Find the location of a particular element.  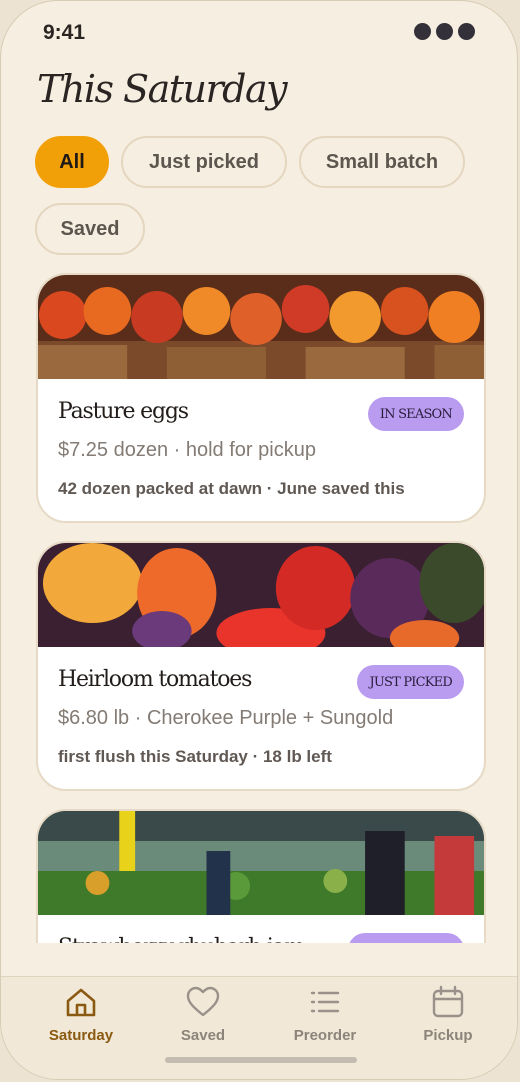

home-icon is located at coordinates (81, 1002).